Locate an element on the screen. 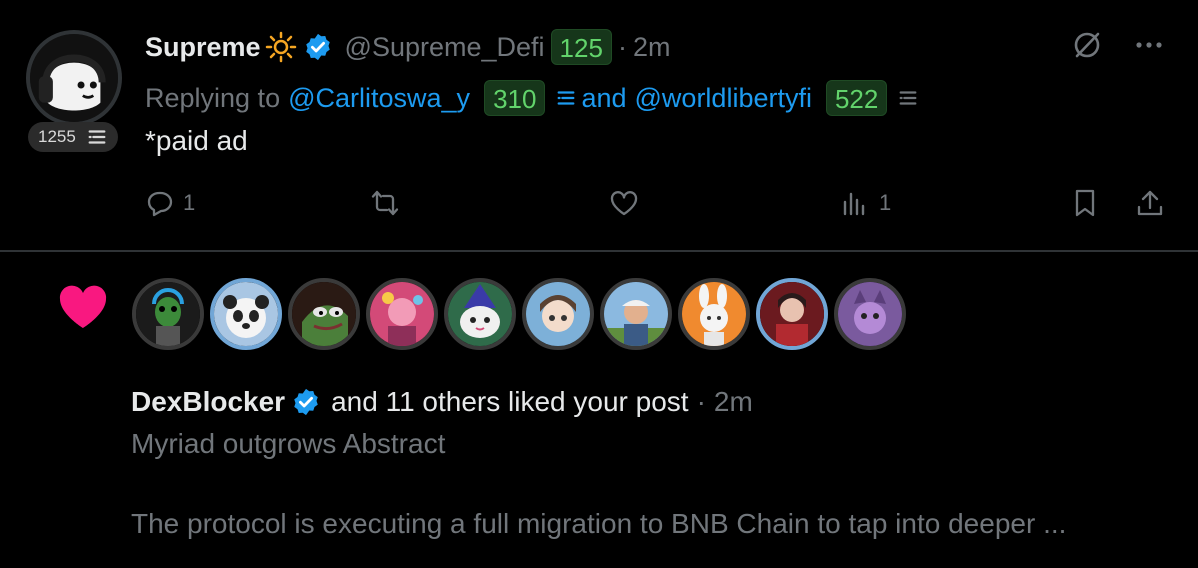  reply-icon is located at coordinates (160, 204).